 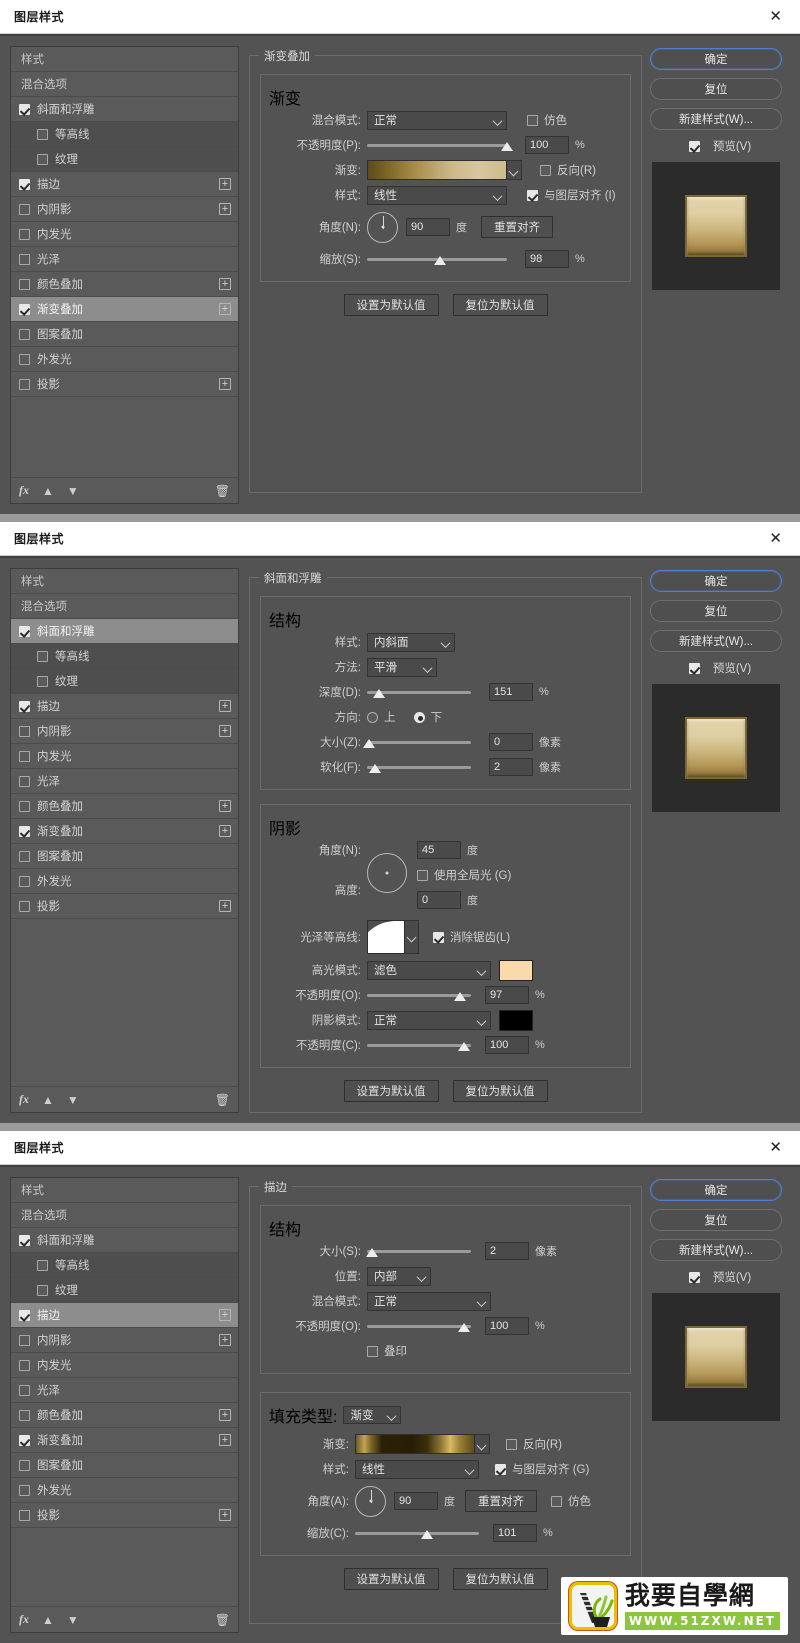 I want to click on ok-button: 确定, so click(x=716, y=1190).